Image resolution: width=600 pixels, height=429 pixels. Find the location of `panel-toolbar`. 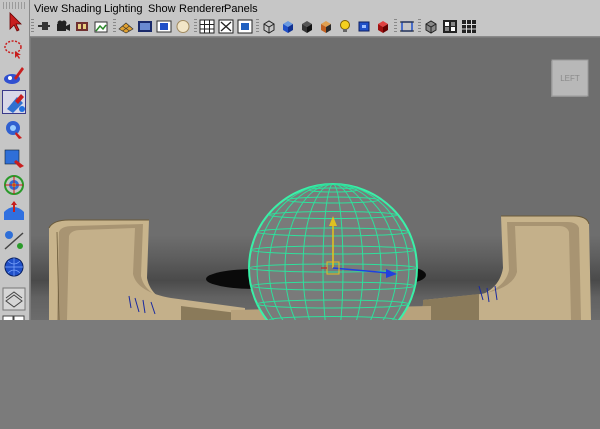

panel-toolbar is located at coordinates (315, 27).